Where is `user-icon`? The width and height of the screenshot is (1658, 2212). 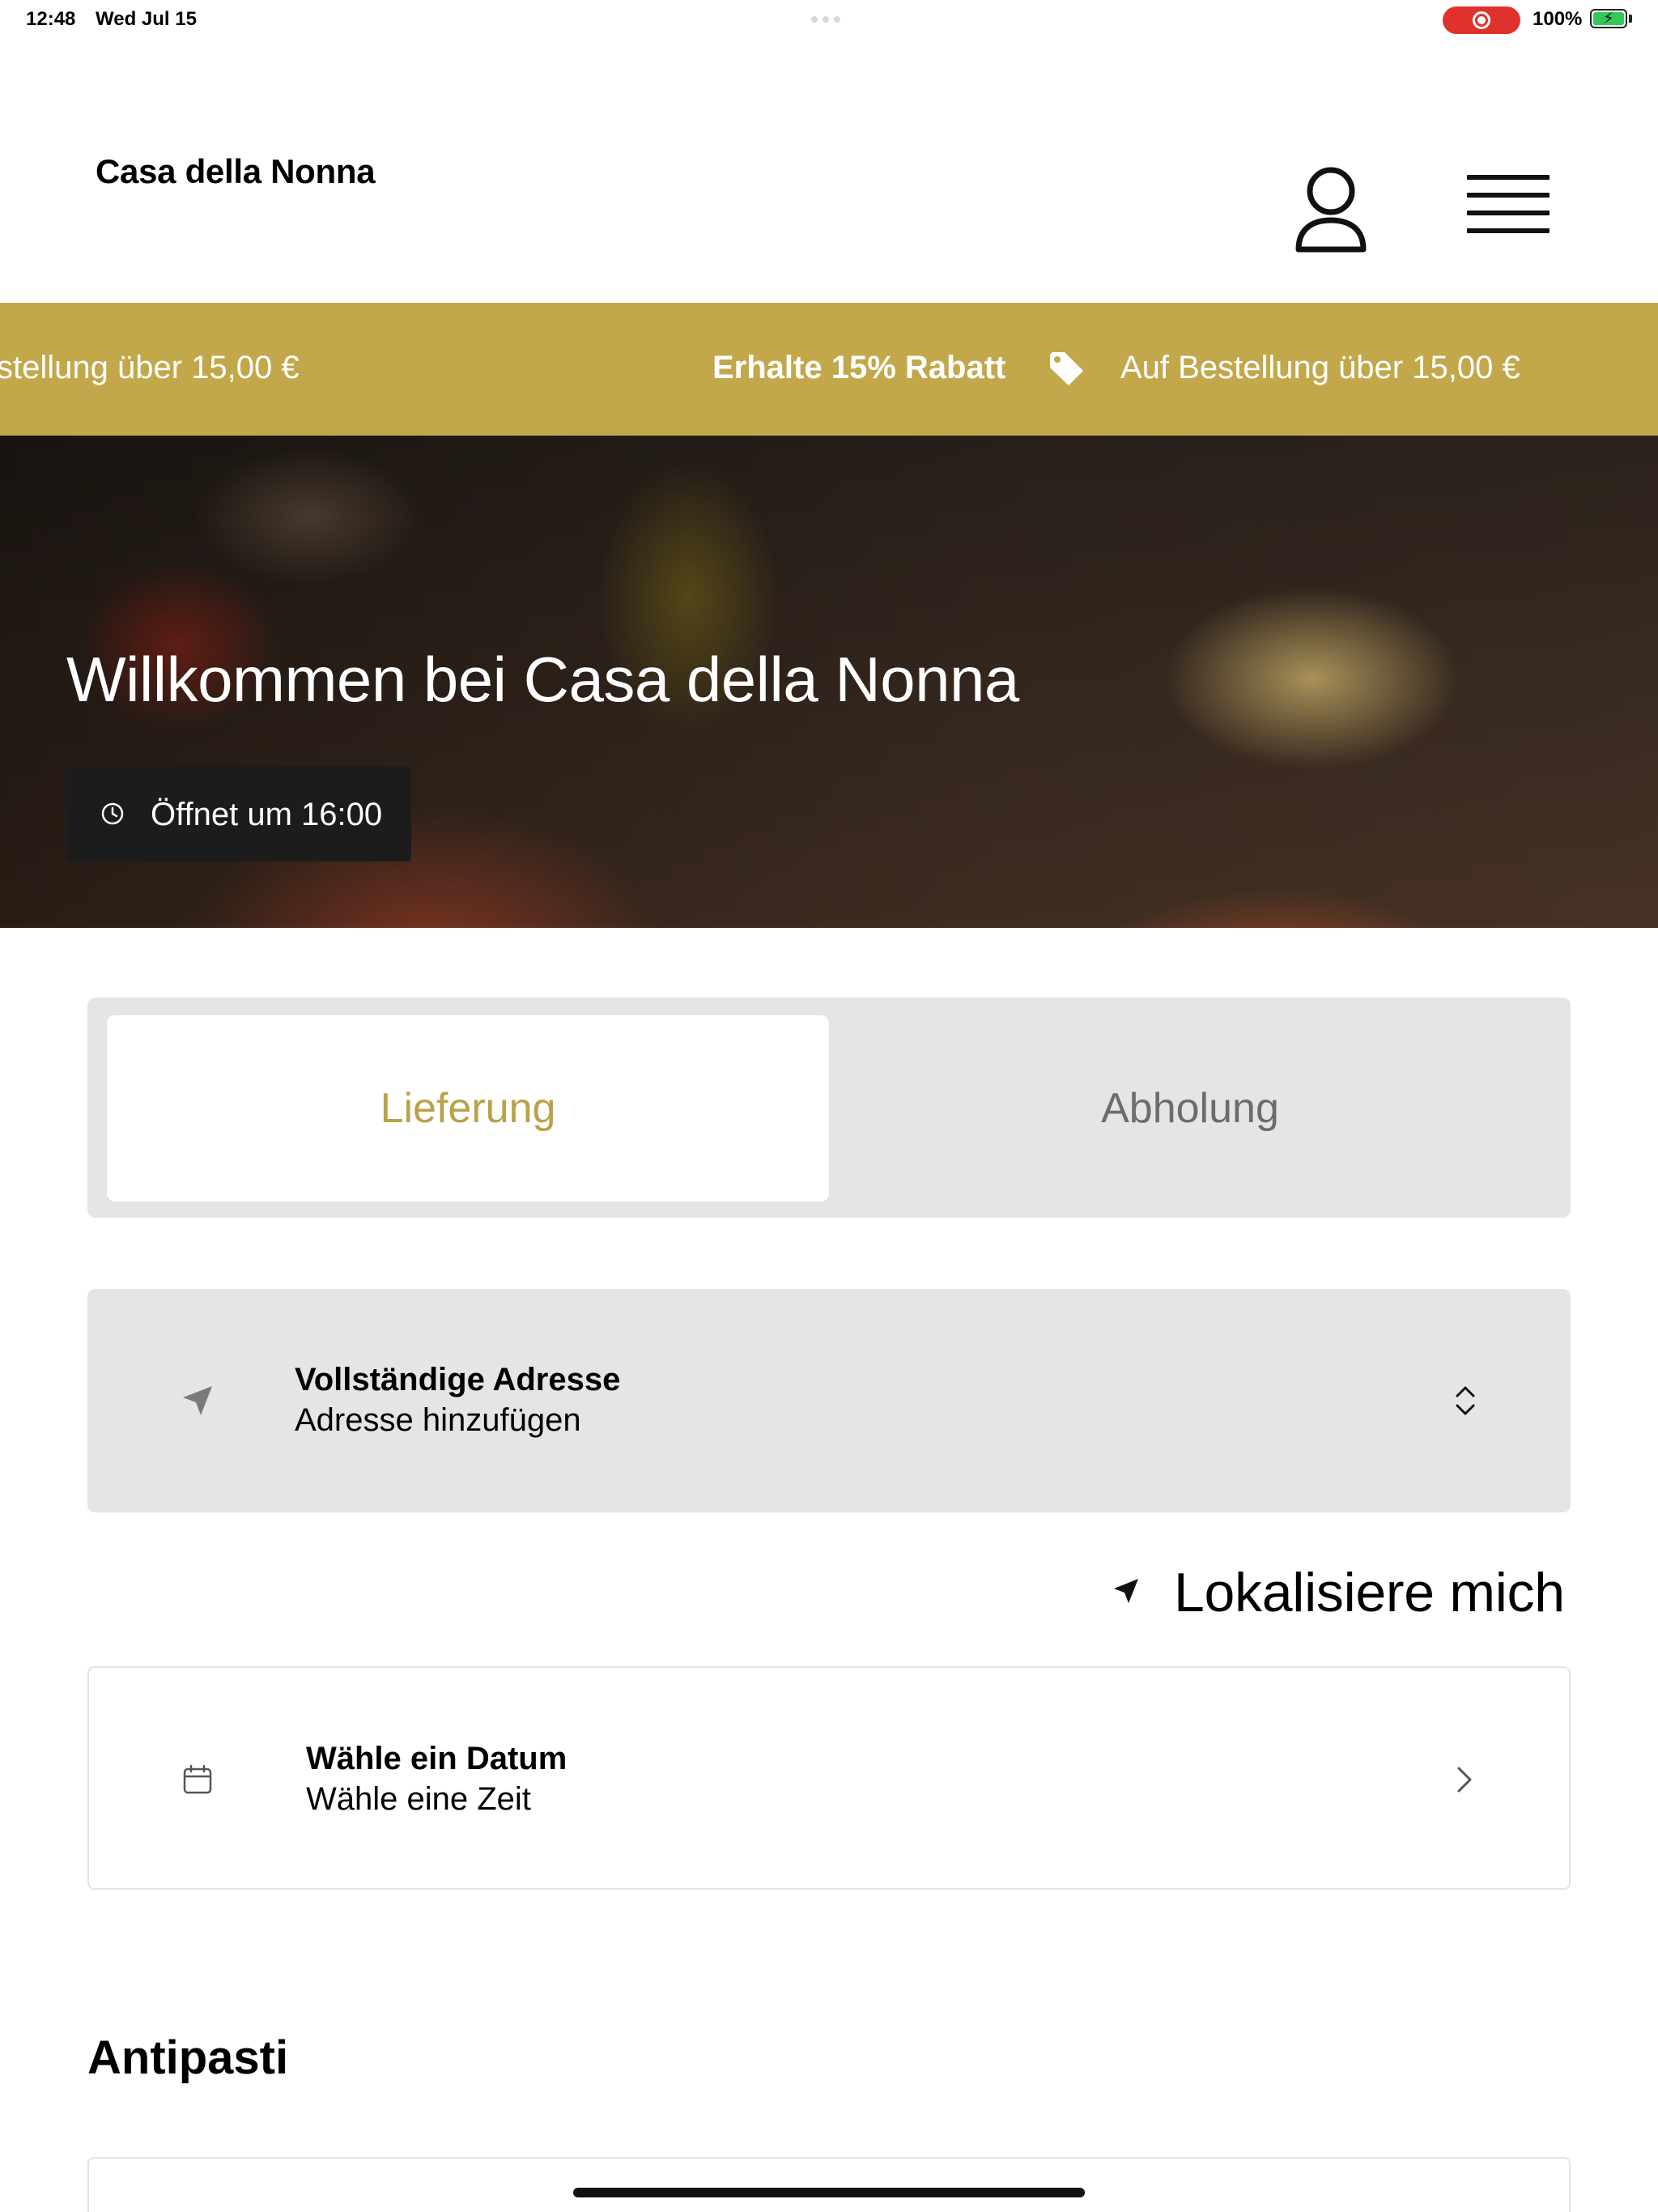 user-icon is located at coordinates (1331, 211).